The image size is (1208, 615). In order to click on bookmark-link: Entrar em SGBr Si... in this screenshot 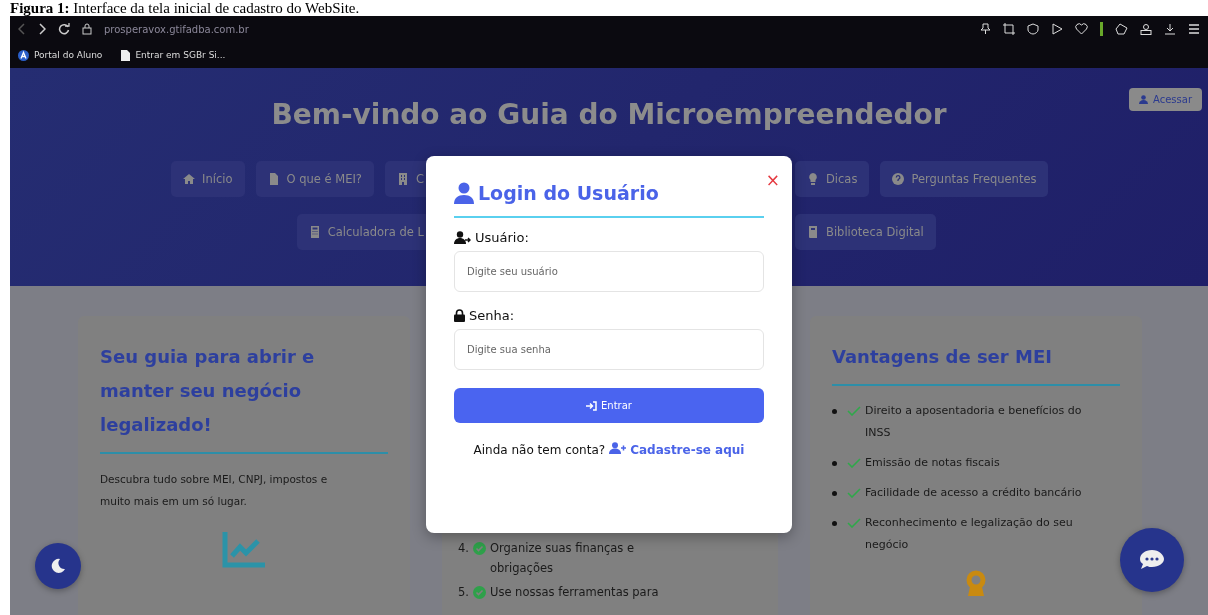, I will do `click(180, 55)`.